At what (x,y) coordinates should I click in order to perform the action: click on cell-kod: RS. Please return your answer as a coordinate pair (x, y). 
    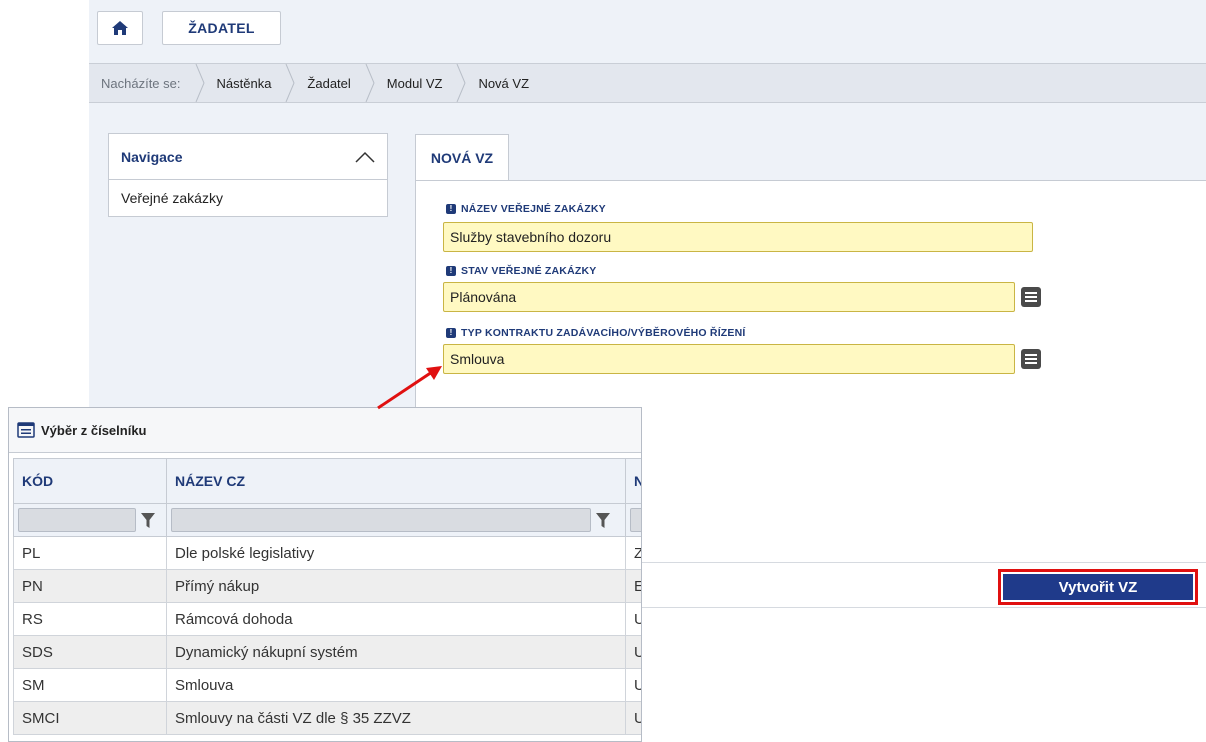
    Looking at the image, I should click on (90, 619).